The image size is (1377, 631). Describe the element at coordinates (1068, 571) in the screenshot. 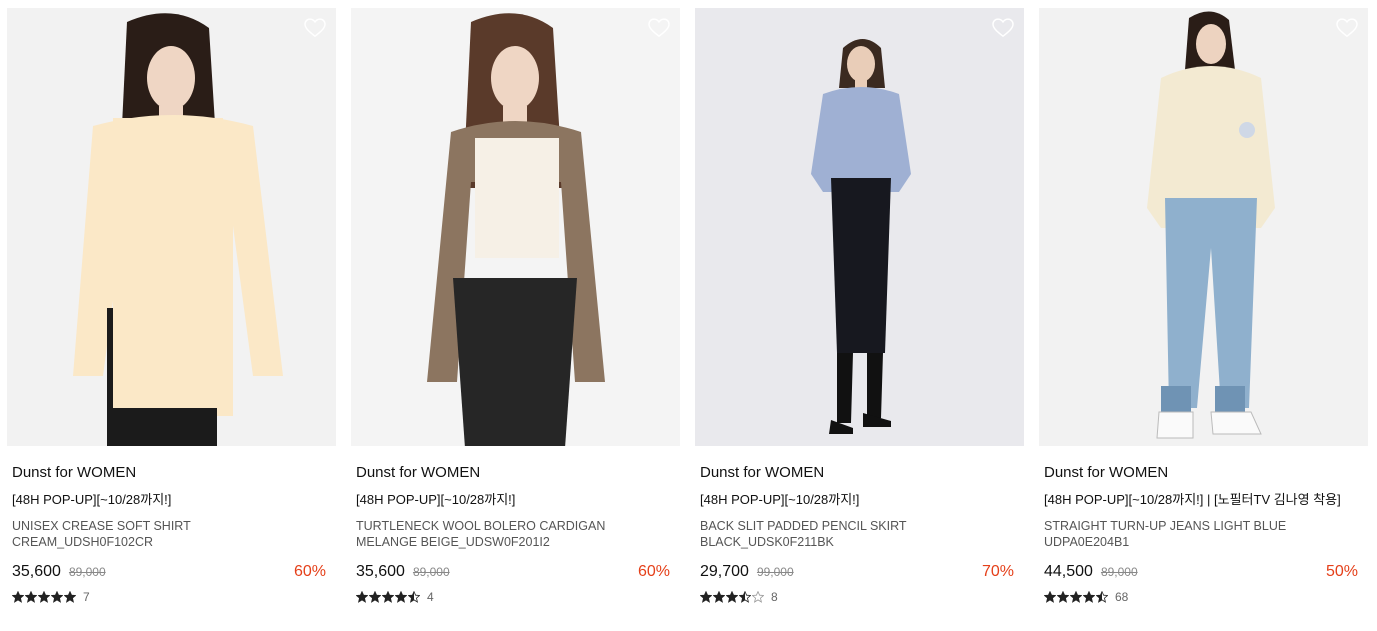

I see `sale-price: 44,500` at that location.